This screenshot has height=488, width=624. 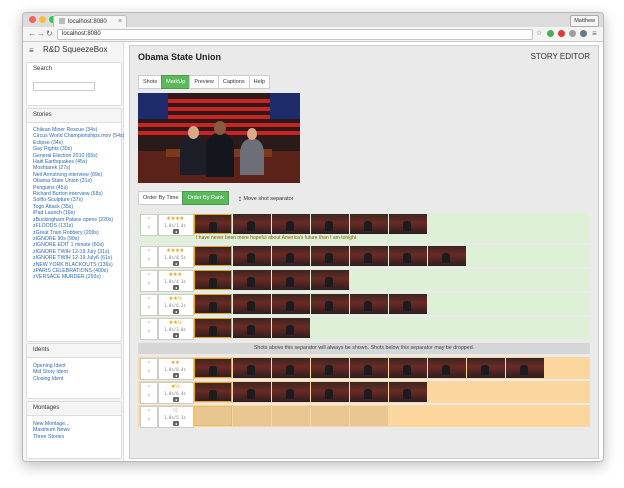 What do you see at coordinates (74, 277) in the screenshot?
I see `story-link: zVERSACE MURDER (293s)` at bounding box center [74, 277].